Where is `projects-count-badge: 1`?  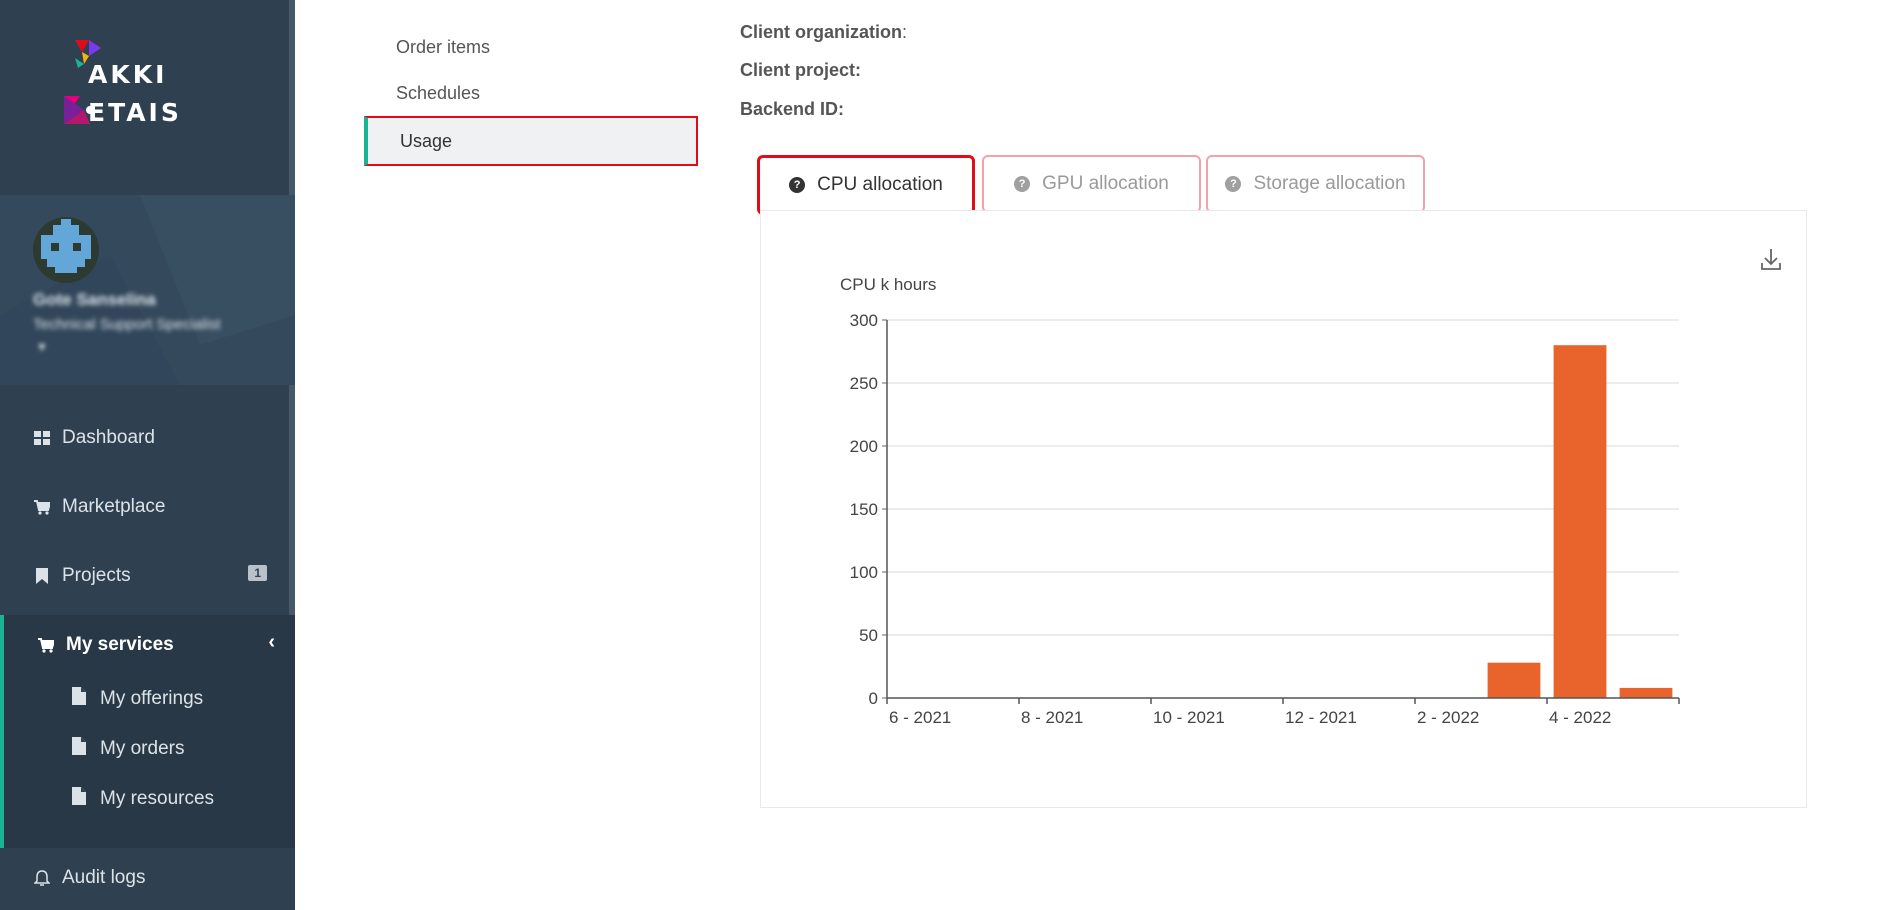
projects-count-badge: 1 is located at coordinates (257, 573).